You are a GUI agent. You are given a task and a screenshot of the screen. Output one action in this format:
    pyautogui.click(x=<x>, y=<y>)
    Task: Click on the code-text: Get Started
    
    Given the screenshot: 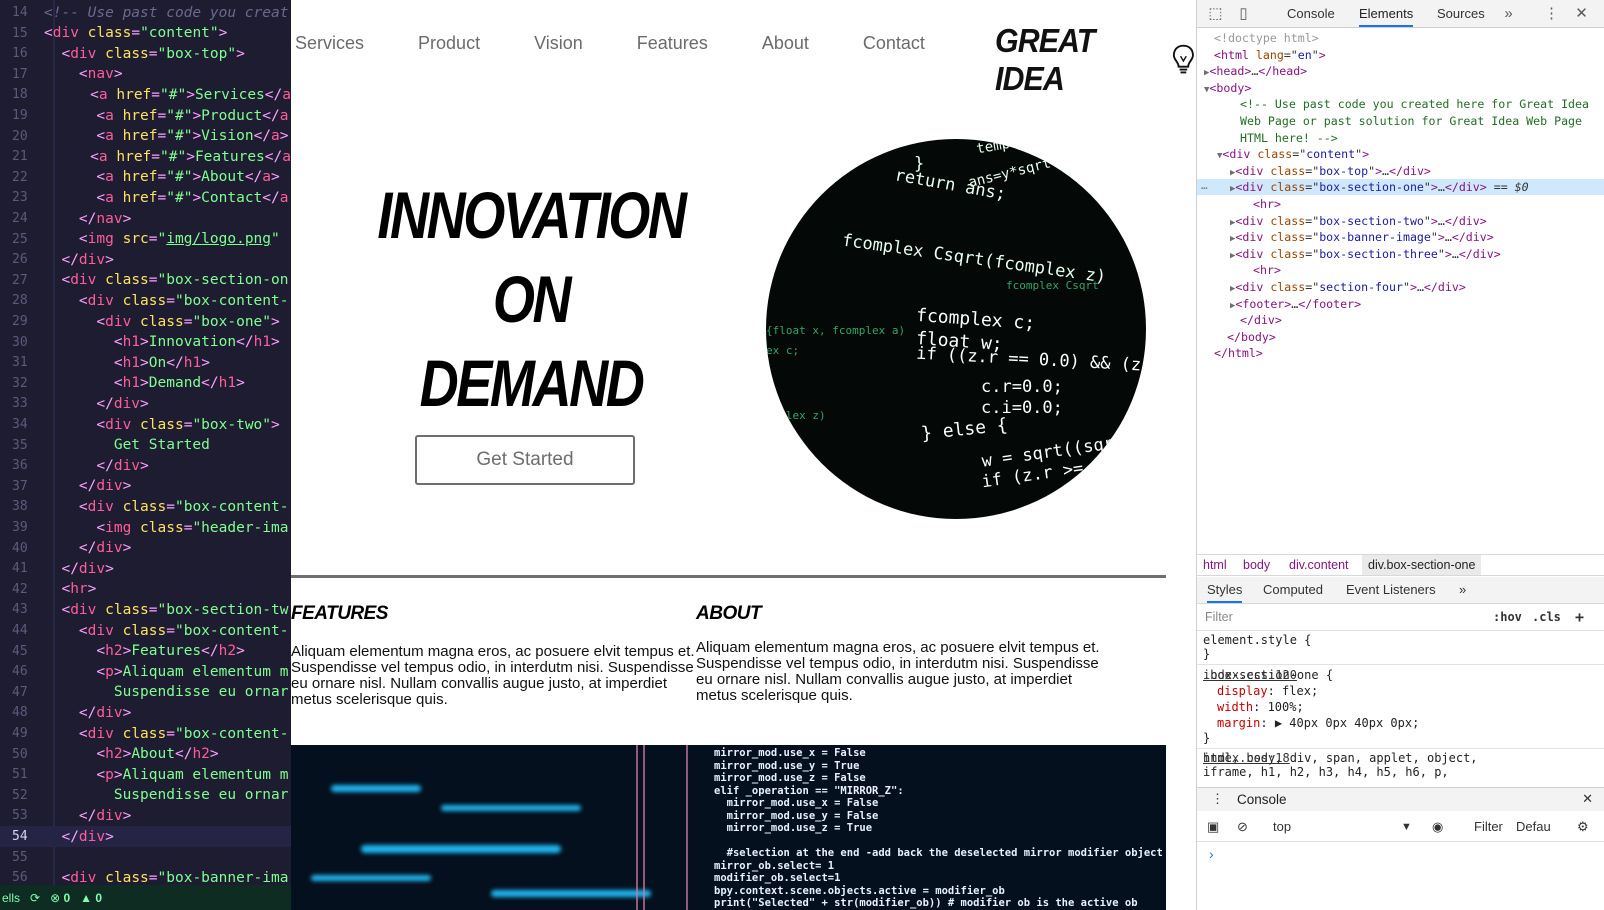 What is the action you would take?
    pyautogui.click(x=127, y=445)
    